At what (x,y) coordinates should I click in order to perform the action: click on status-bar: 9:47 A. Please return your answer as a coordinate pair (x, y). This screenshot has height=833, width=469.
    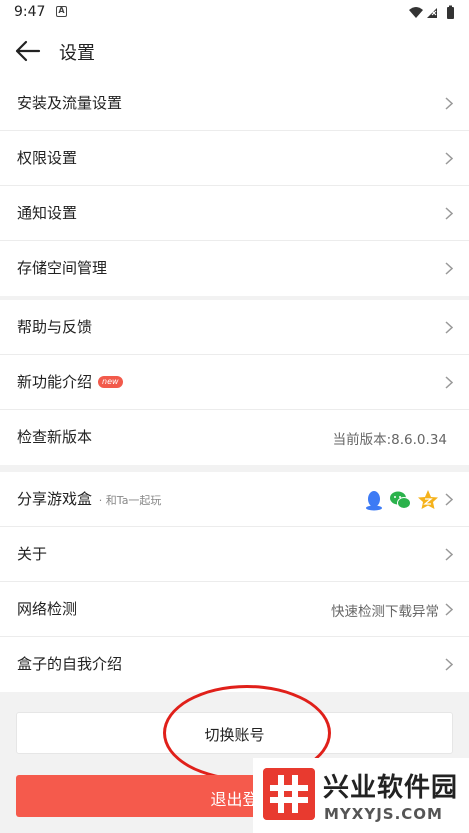
    Looking at the image, I should click on (234, 13).